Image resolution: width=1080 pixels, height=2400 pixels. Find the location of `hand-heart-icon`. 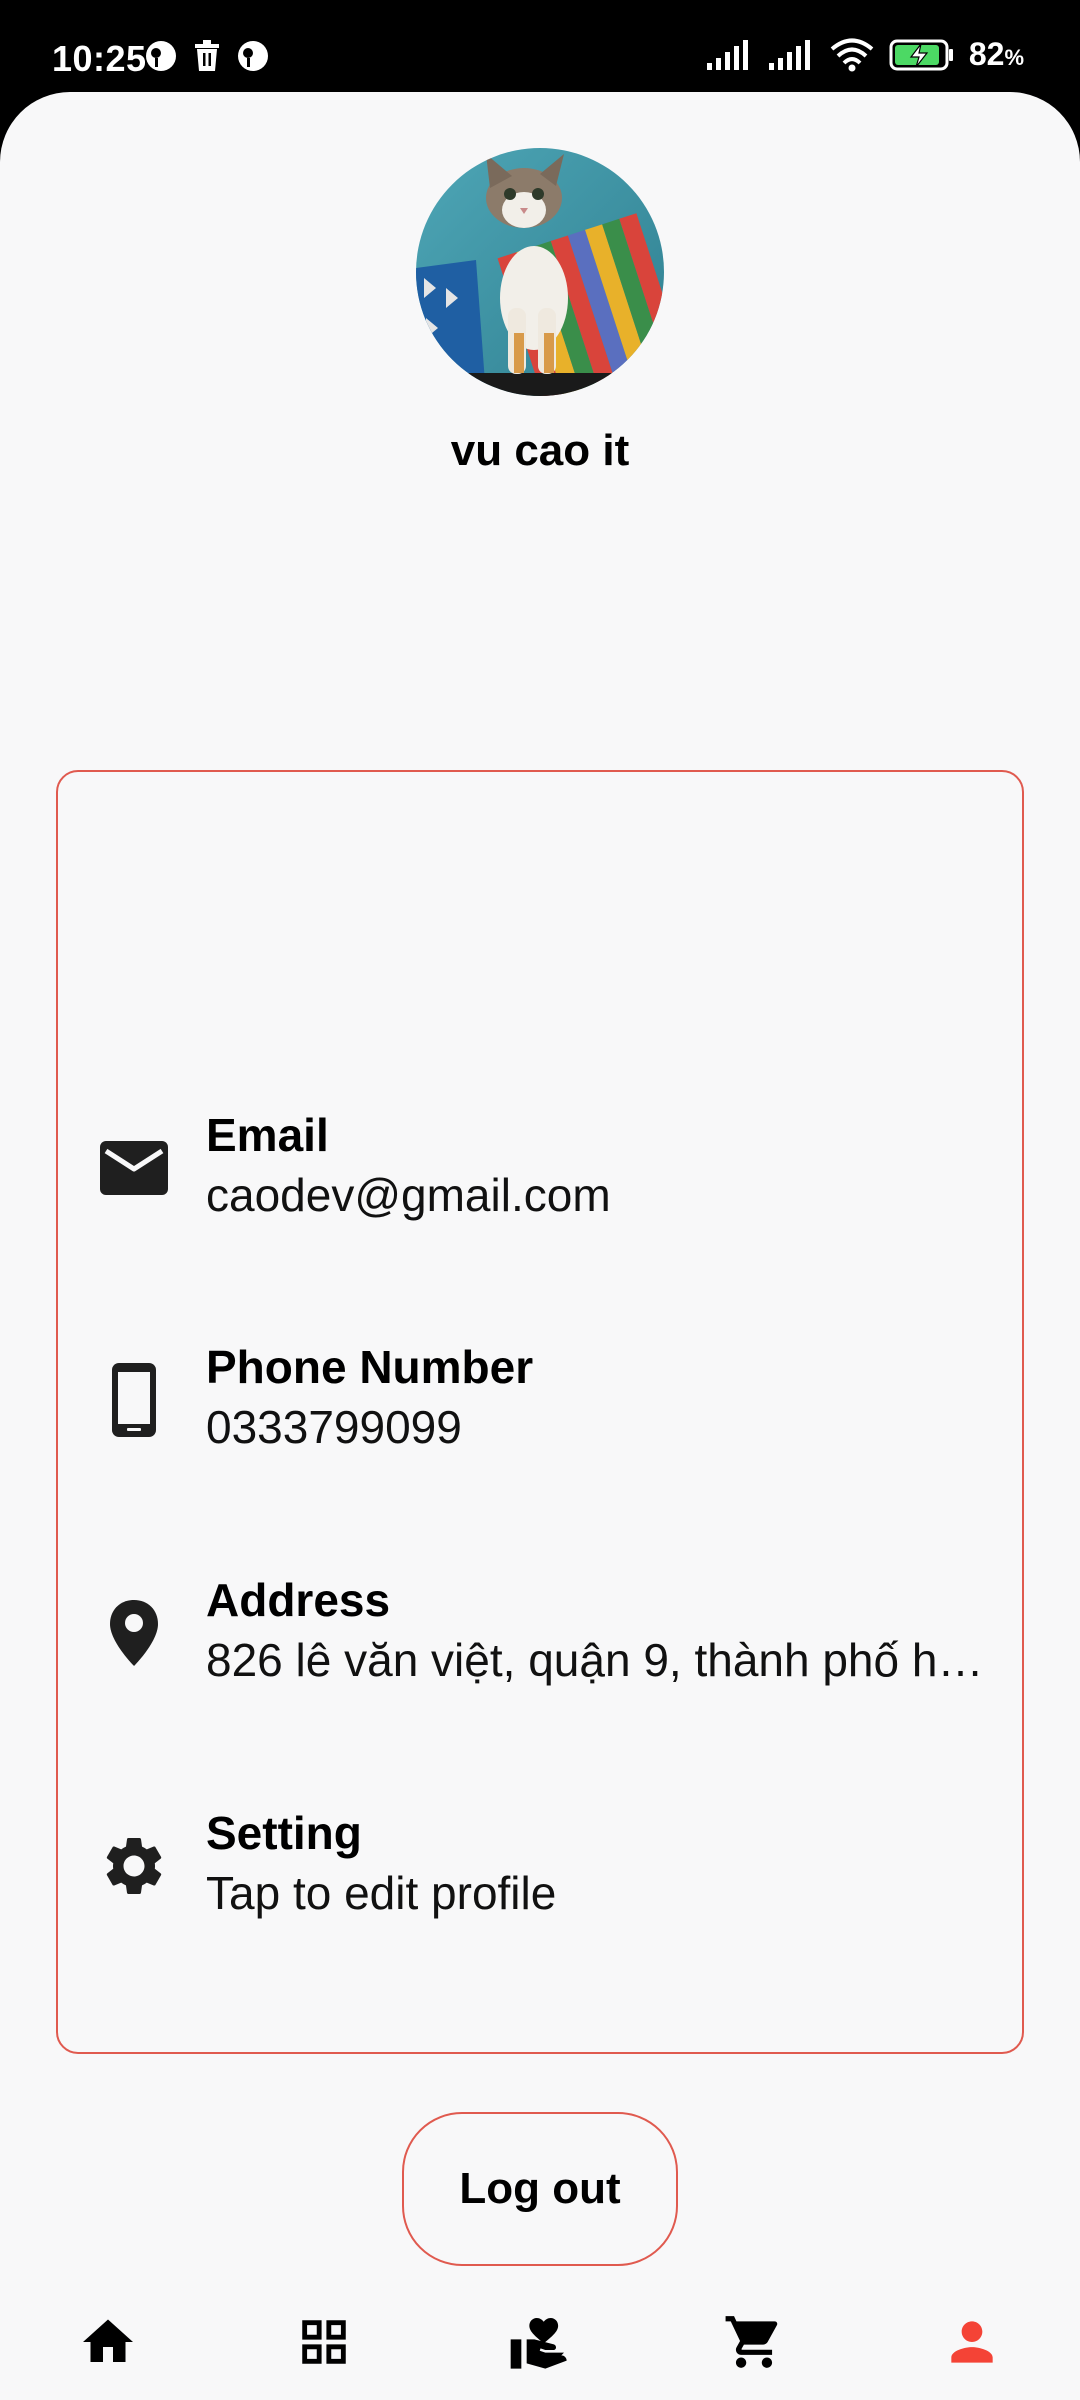

hand-heart-icon is located at coordinates (538, 2343).